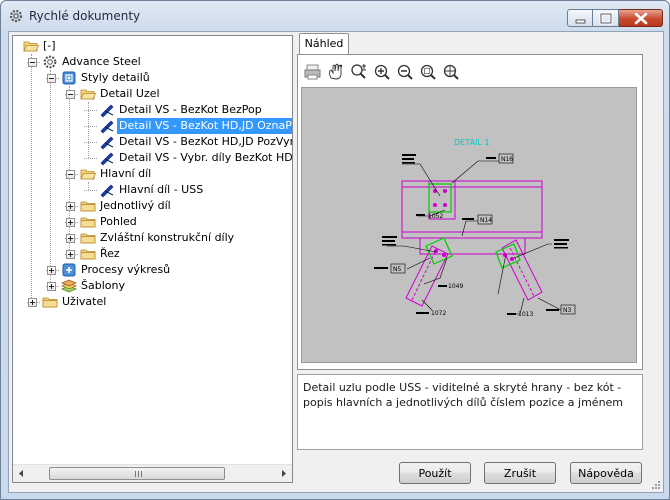 Image resolution: width=670 pixels, height=500 pixels. What do you see at coordinates (336, 72) in the screenshot?
I see `pan-hand-icon` at bounding box center [336, 72].